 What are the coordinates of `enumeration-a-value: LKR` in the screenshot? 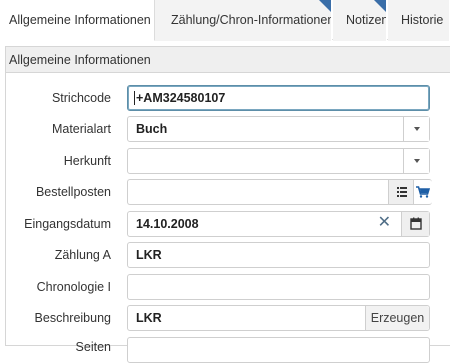 It's located at (149, 255).